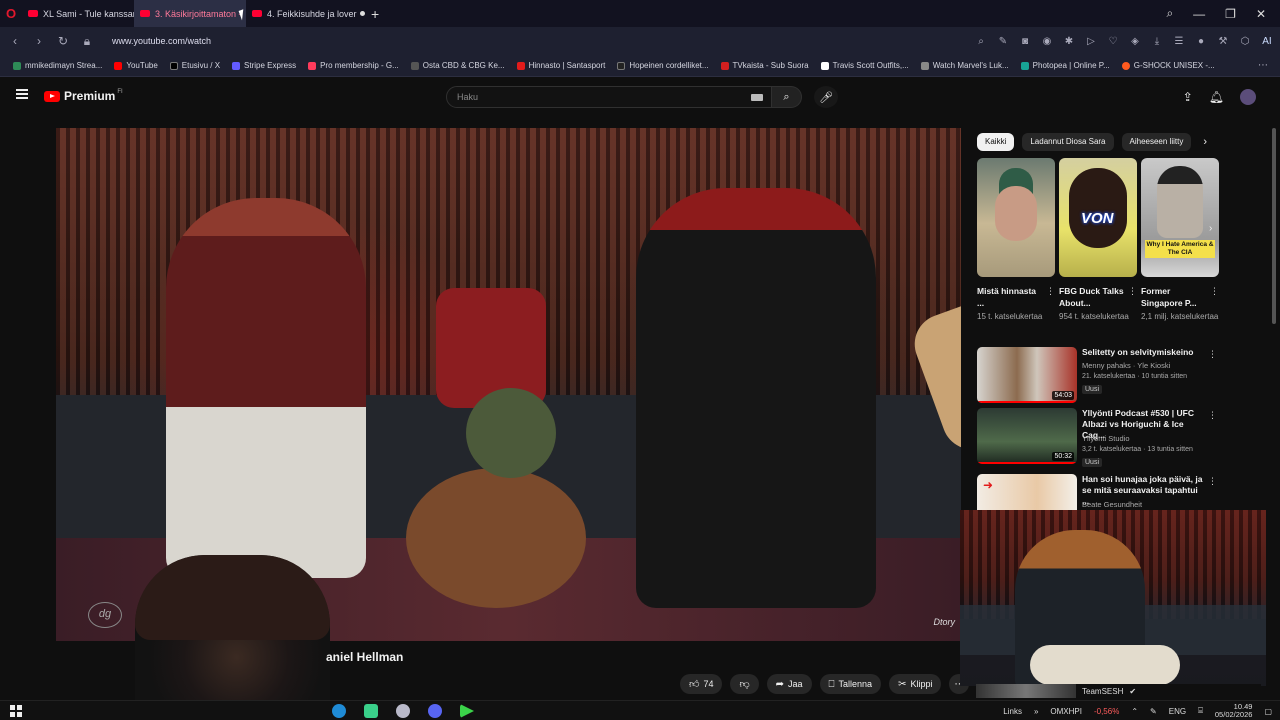 Image resolution: width=1280 pixels, height=720 pixels. Describe the element at coordinates (1245, 41) in the screenshot. I see `cube-icon: ⬡` at that location.